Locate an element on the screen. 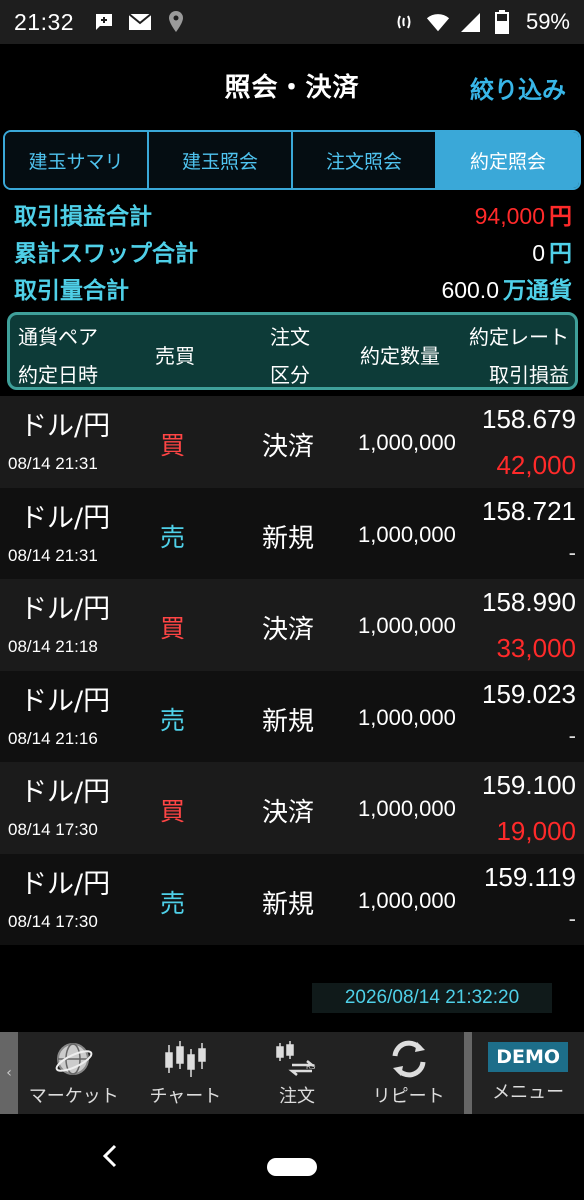  nav-market-label: マーケット is located at coordinates (73, 1096).